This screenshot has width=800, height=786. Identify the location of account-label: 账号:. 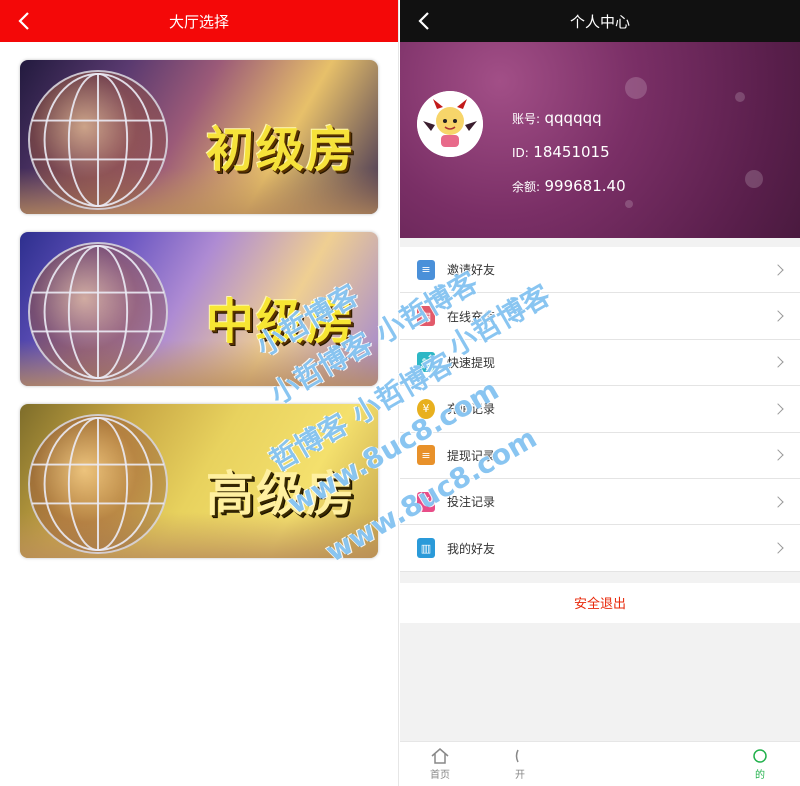
(526, 119).